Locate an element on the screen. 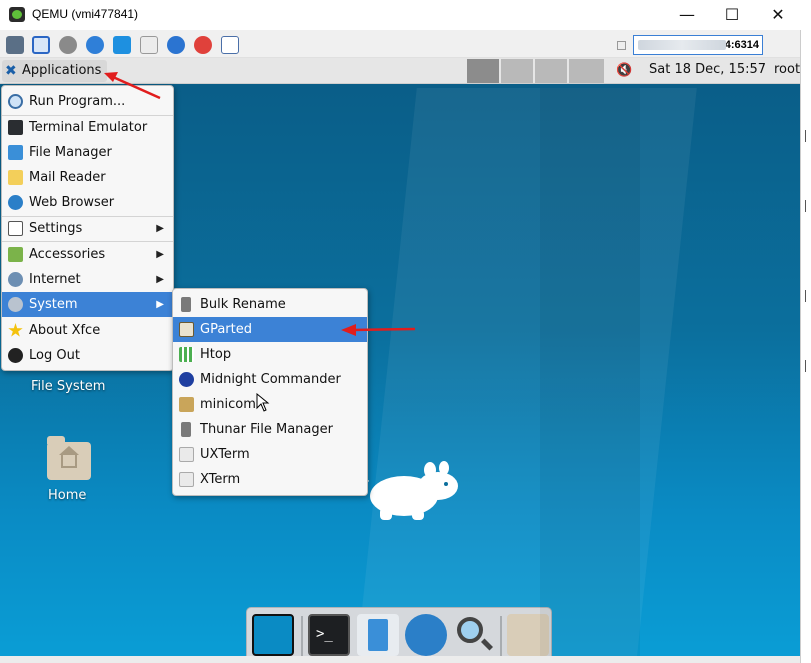 This screenshot has height=663, width=811. annotation-arrow-applications is located at coordinates (132, 86).